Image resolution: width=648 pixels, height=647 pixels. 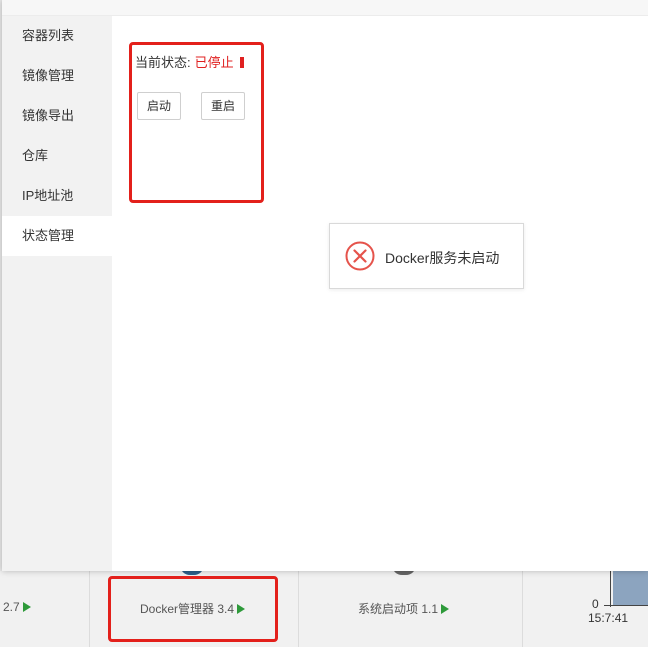 What do you see at coordinates (57, 76) in the screenshot?
I see `sidebar-item-image-management: 镜像管理` at bounding box center [57, 76].